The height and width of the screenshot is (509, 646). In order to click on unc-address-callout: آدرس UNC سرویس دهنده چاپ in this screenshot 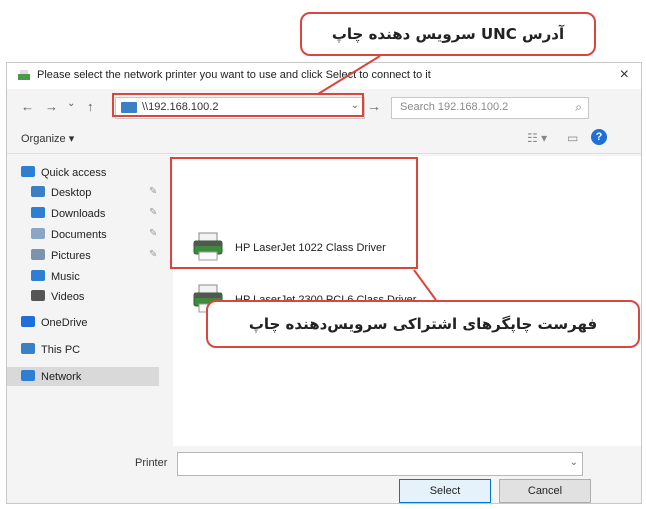, I will do `click(448, 34)`.